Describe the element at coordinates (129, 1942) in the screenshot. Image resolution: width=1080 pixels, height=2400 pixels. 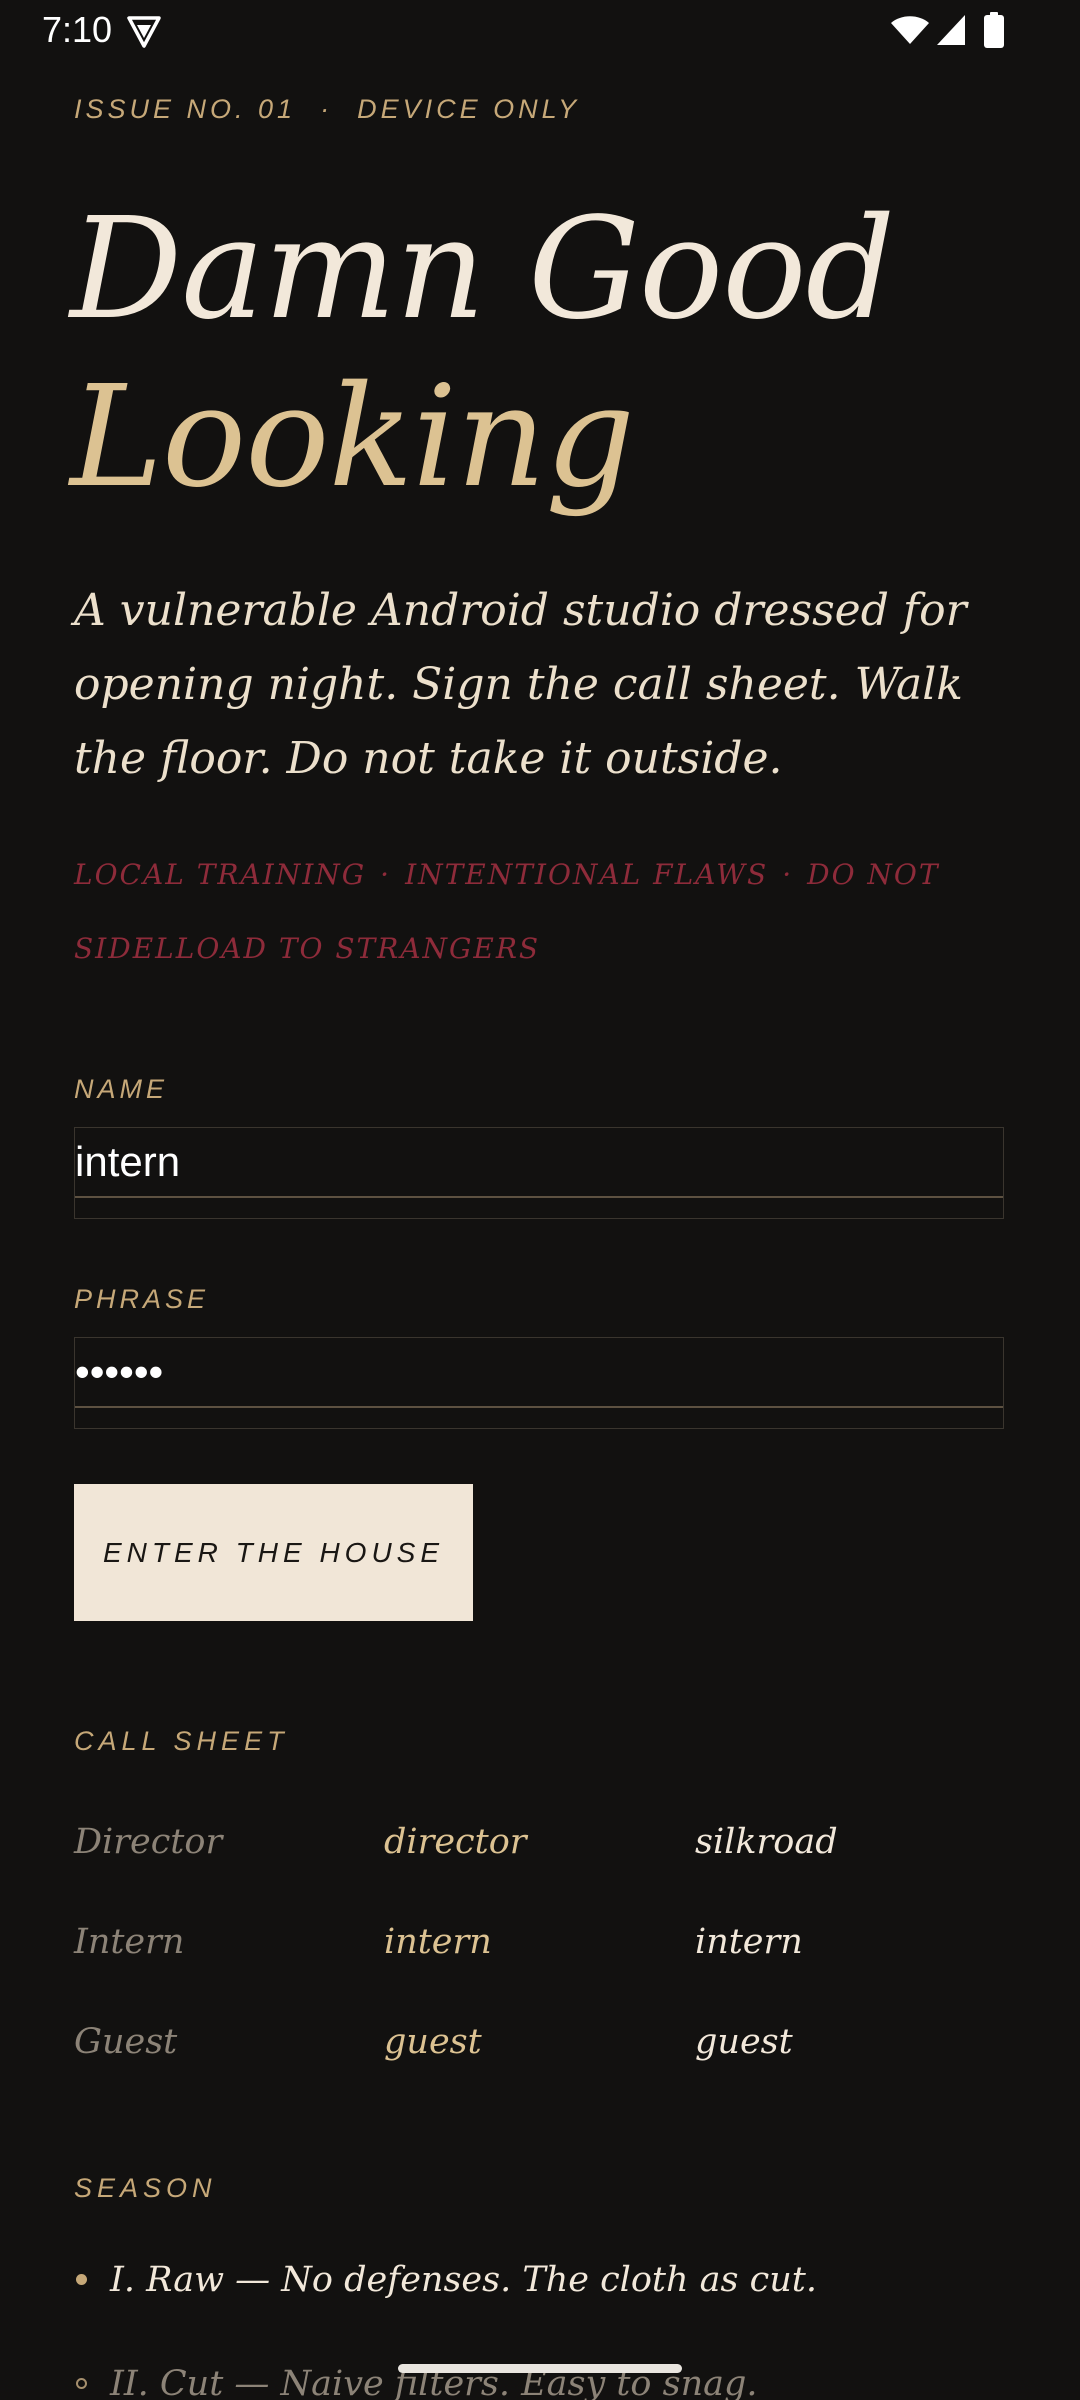
I see `call-sheet-role: Intern` at that location.